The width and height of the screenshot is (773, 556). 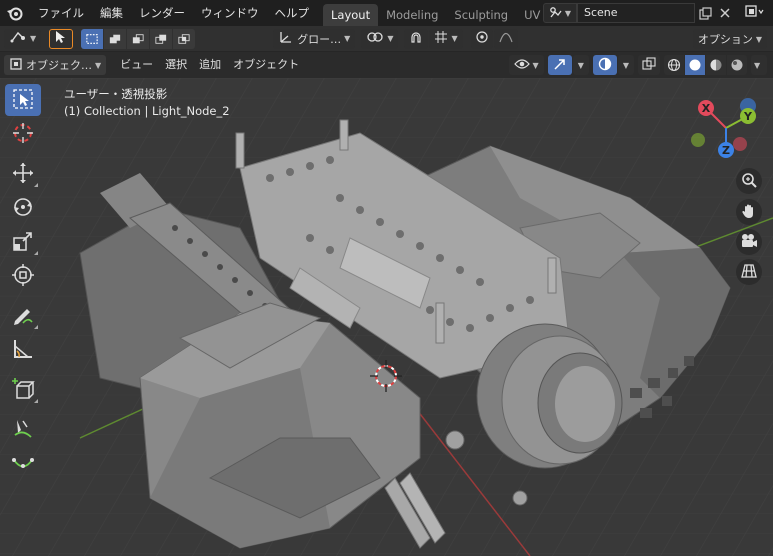 What do you see at coordinates (749, 272) in the screenshot?
I see `ortho-toggle-button` at bounding box center [749, 272].